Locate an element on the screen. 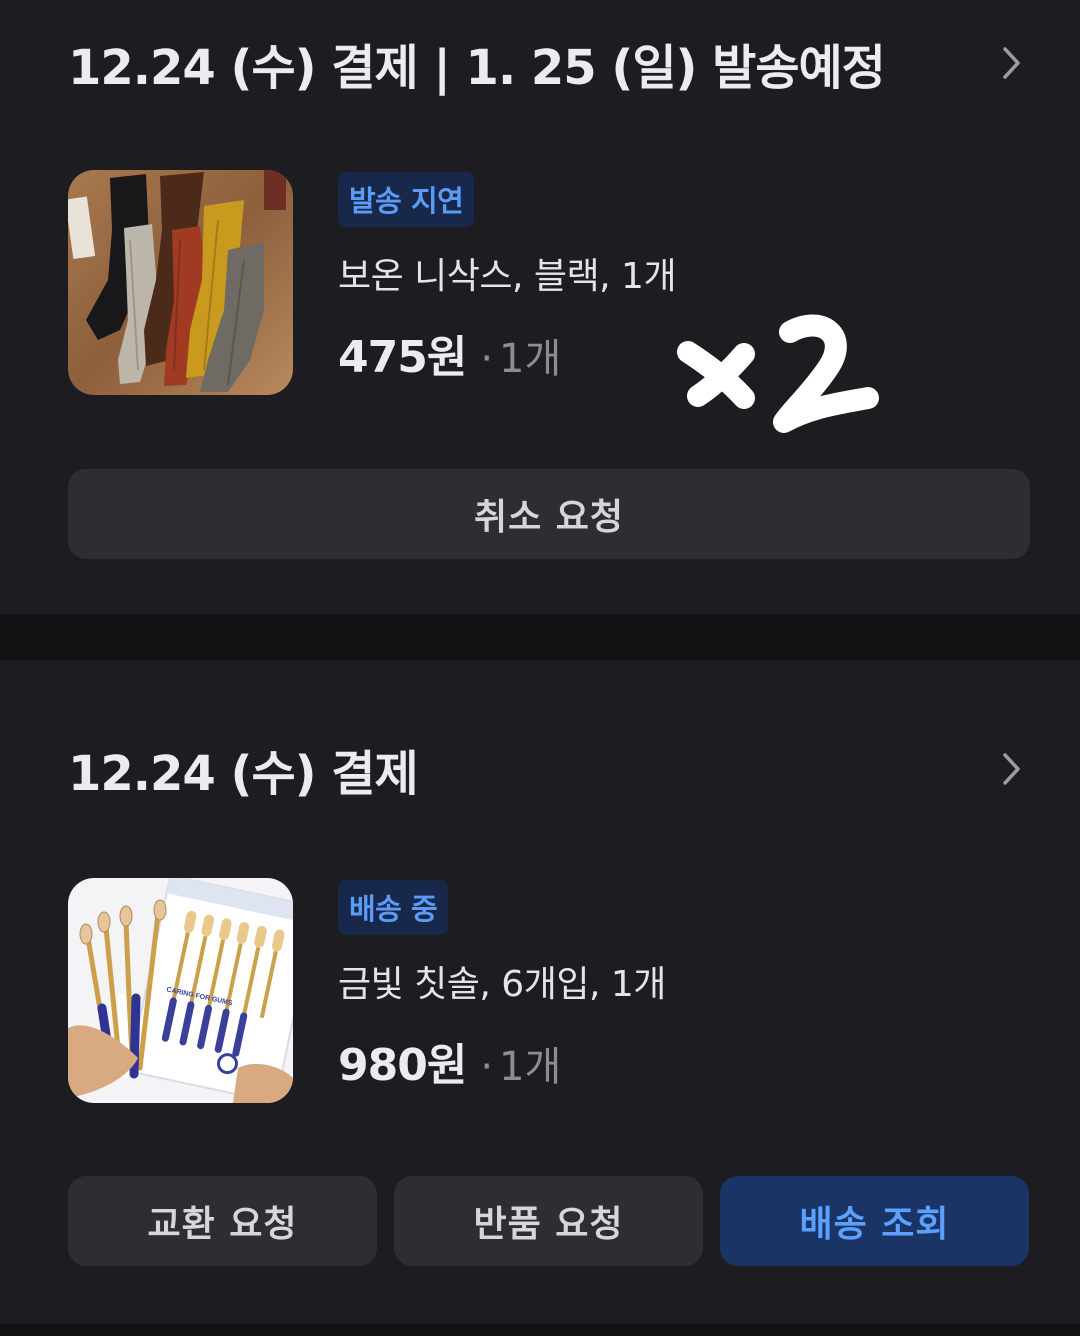 Image resolution: width=1080 pixels, height=1336 pixels. handwritten-x2-annotation is located at coordinates (779, 377).